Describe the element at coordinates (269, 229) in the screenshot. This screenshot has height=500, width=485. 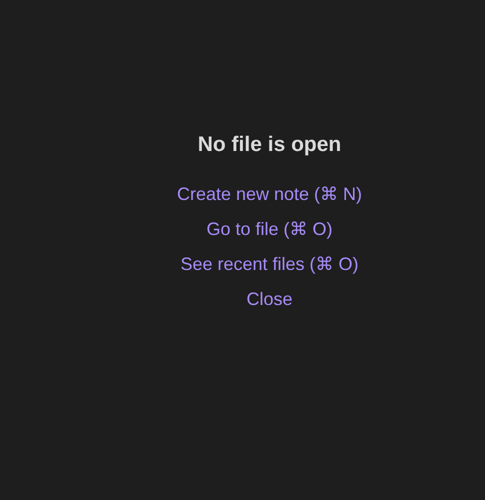
I see `action-link: Go to file (⌘ O)` at that location.